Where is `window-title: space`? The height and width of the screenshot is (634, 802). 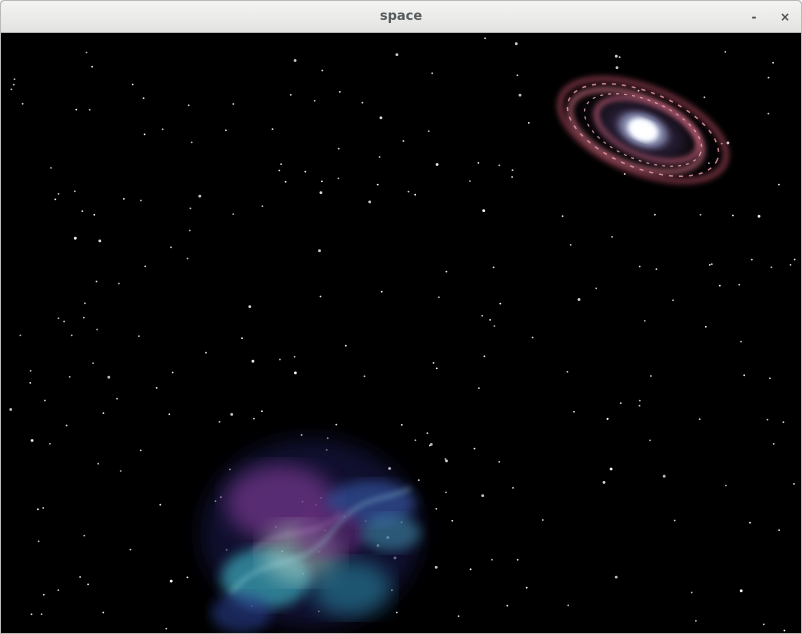 window-title: space is located at coordinates (401, 16).